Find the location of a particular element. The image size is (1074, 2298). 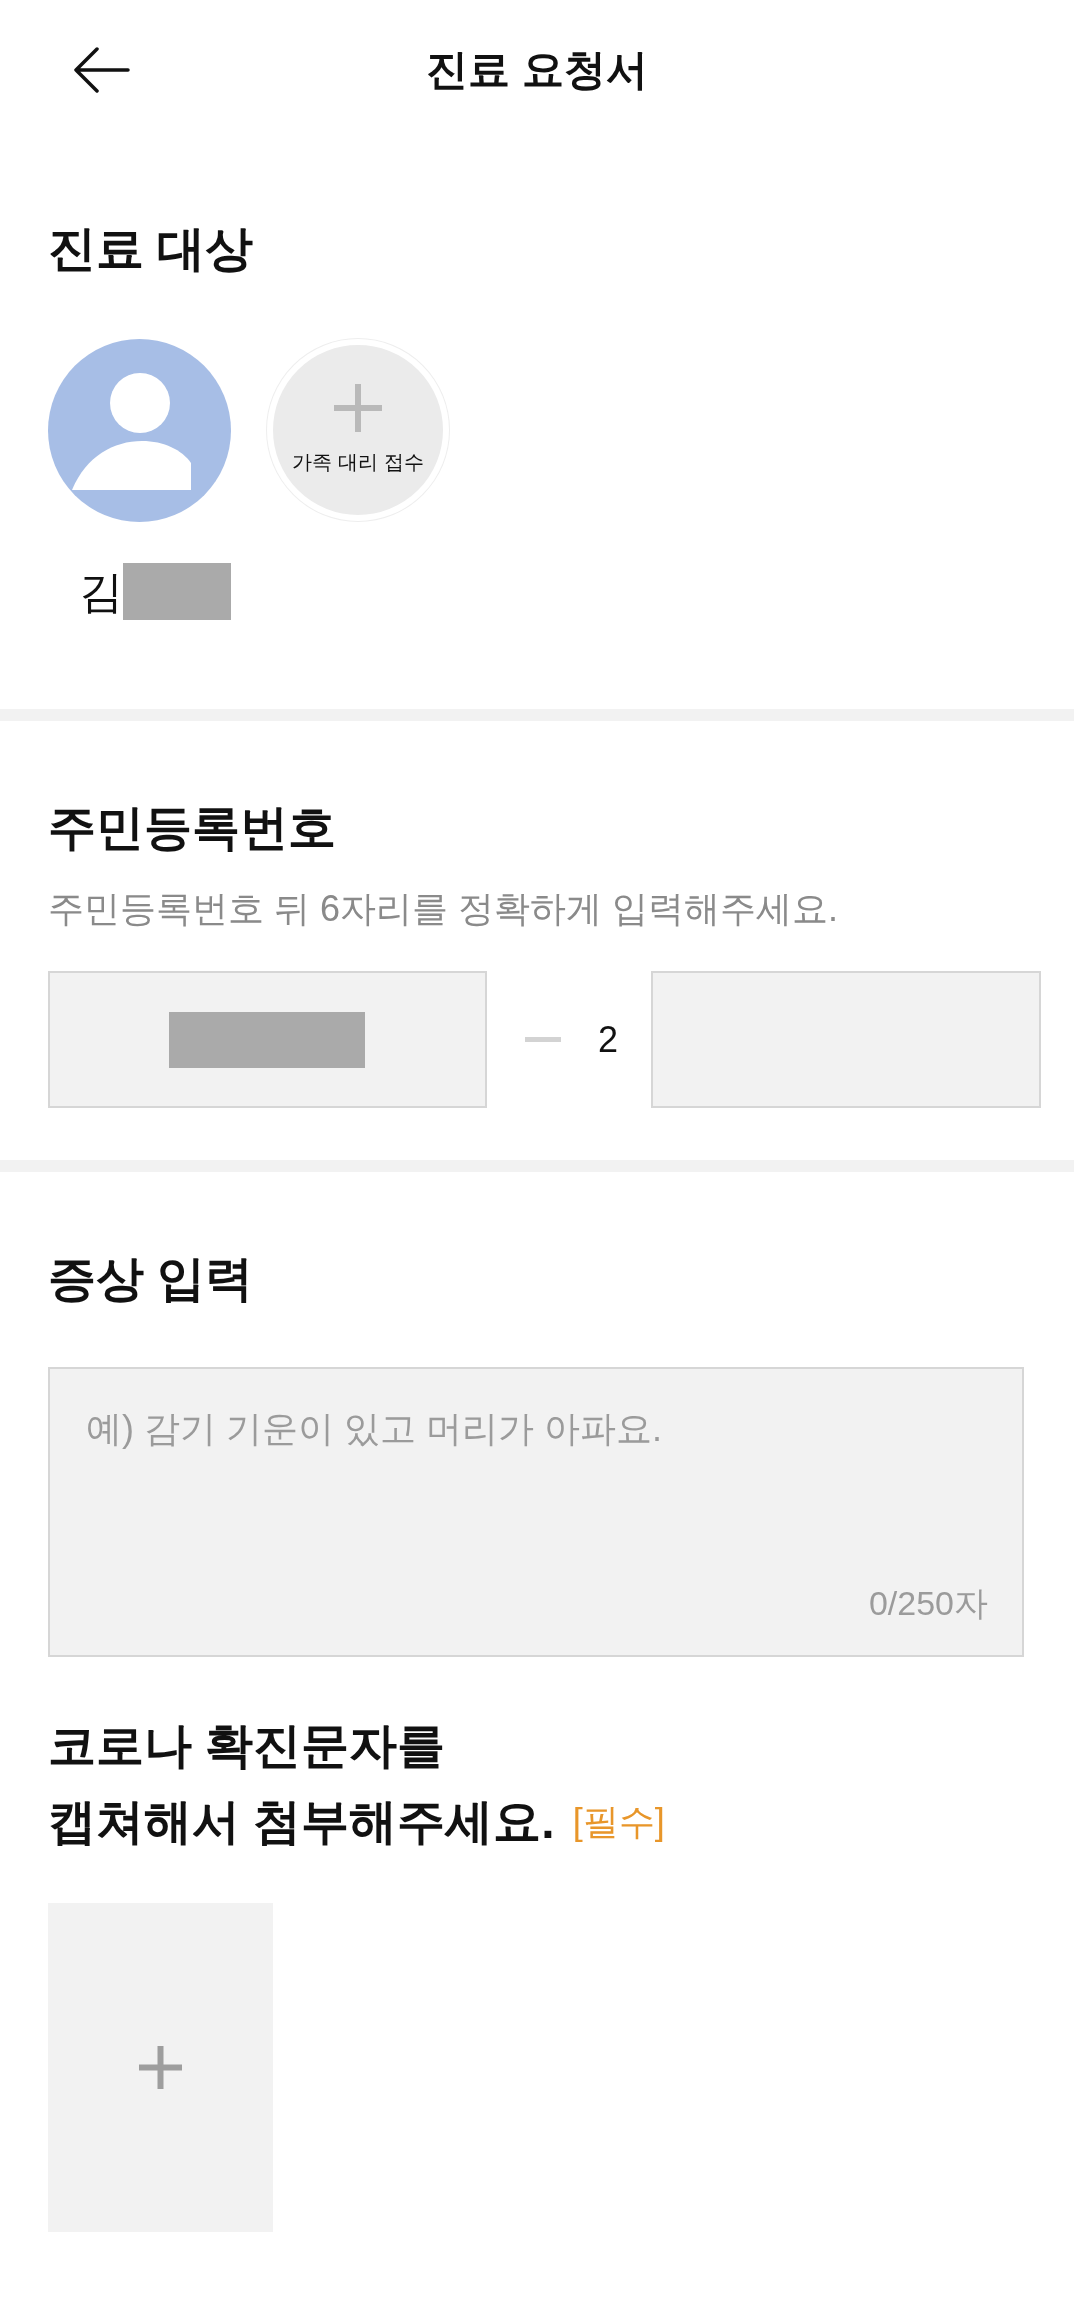

id-number-field is located at coordinates (846, 1039).